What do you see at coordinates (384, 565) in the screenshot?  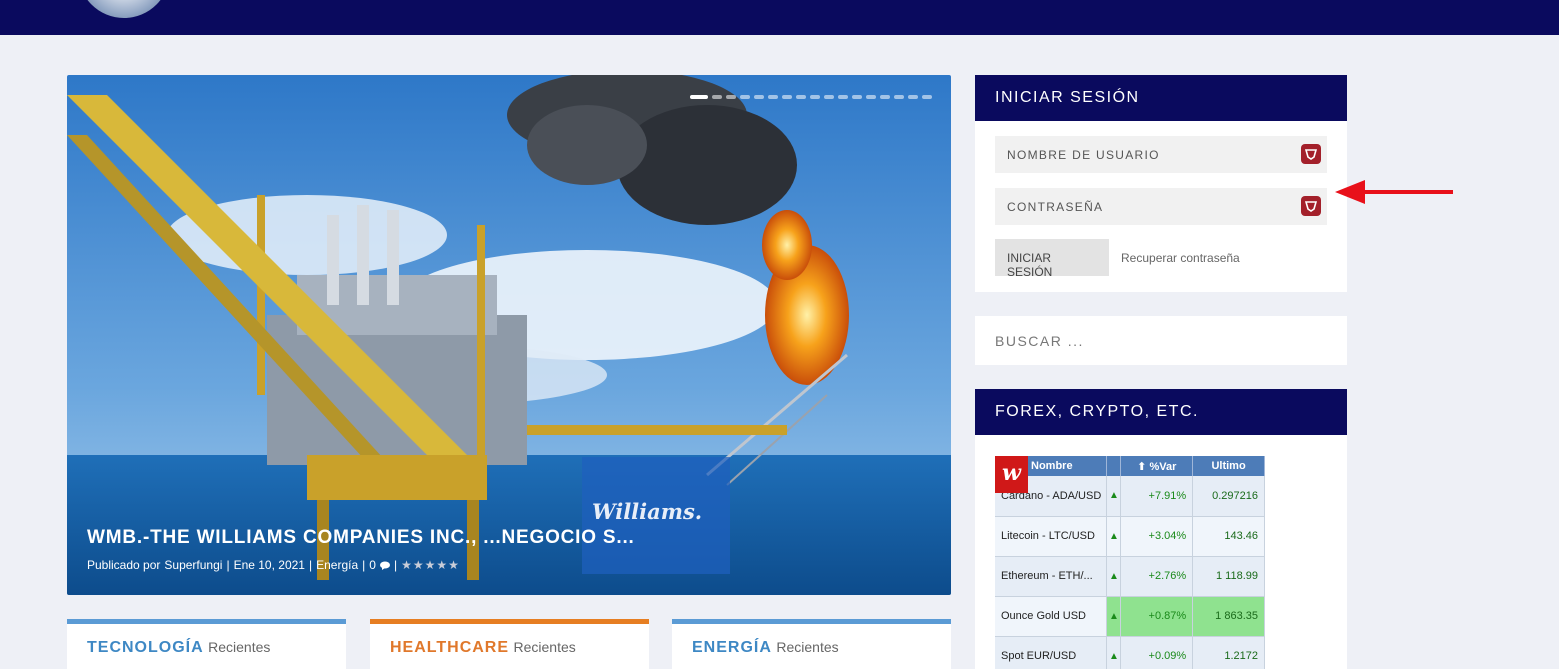 I see `comment-icon` at bounding box center [384, 565].